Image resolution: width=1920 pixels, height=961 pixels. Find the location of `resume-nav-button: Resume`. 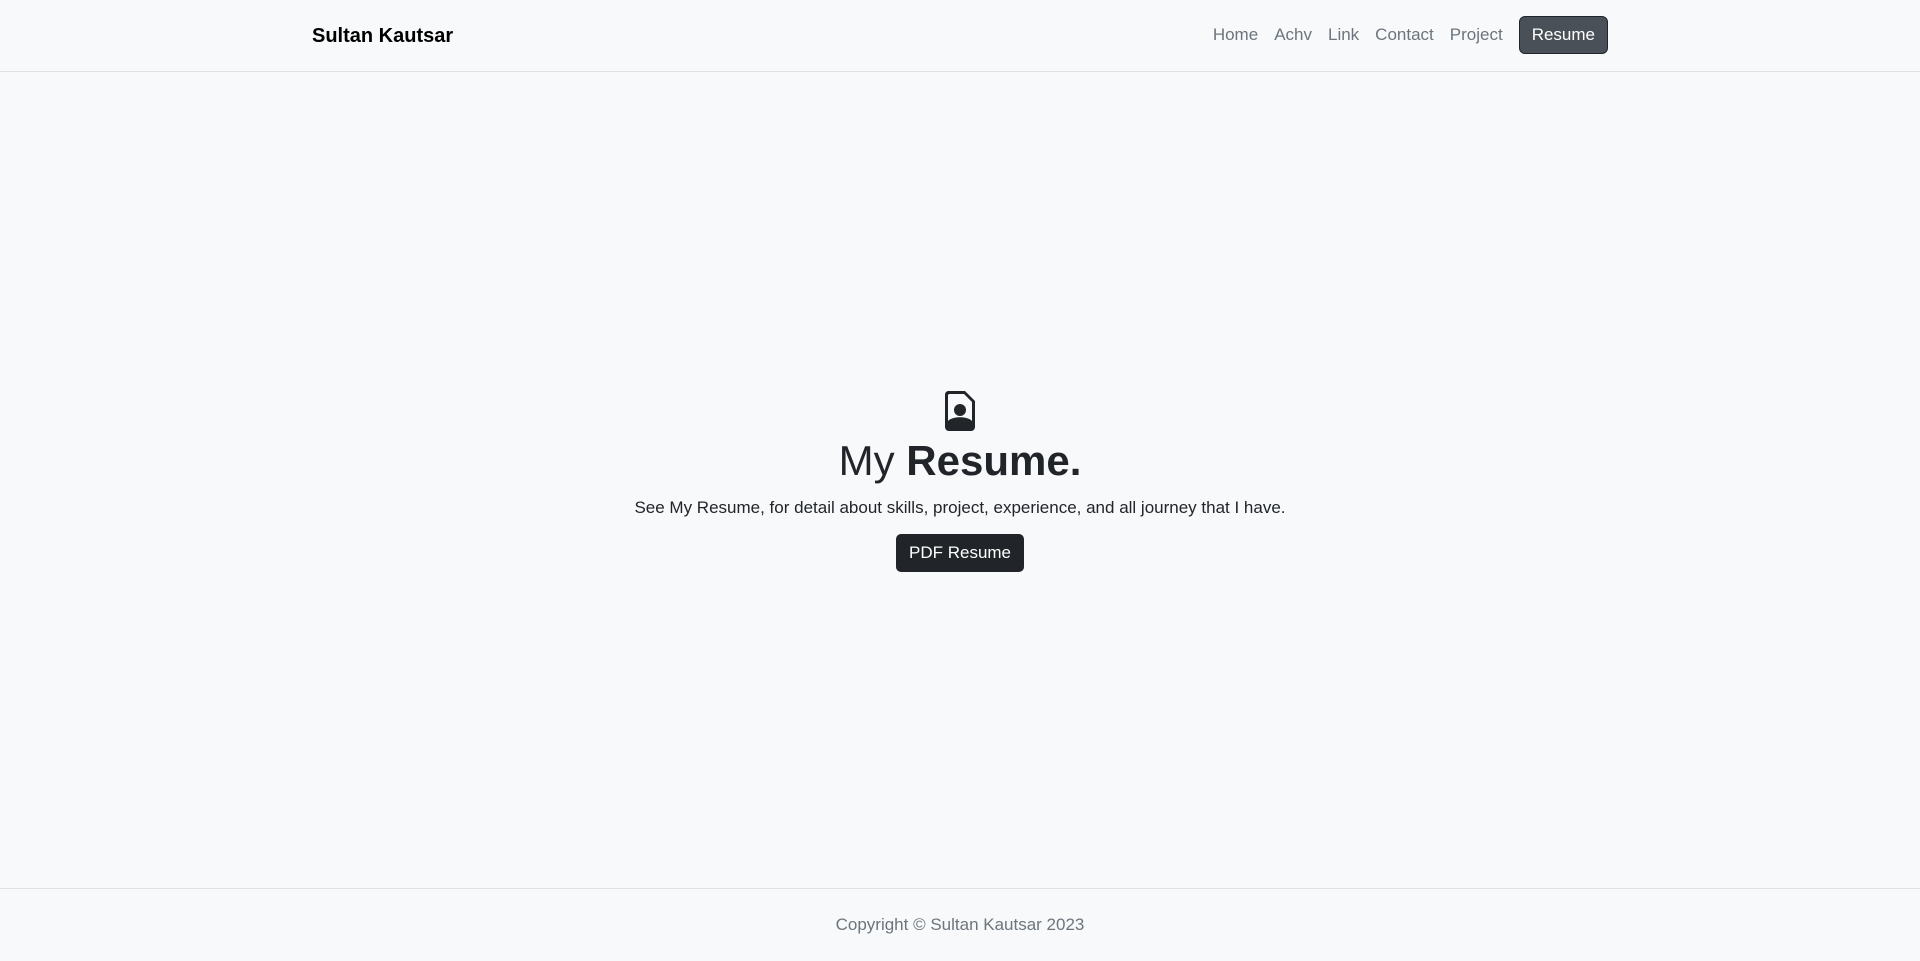

resume-nav-button: Resume is located at coordinates (1563, 35).